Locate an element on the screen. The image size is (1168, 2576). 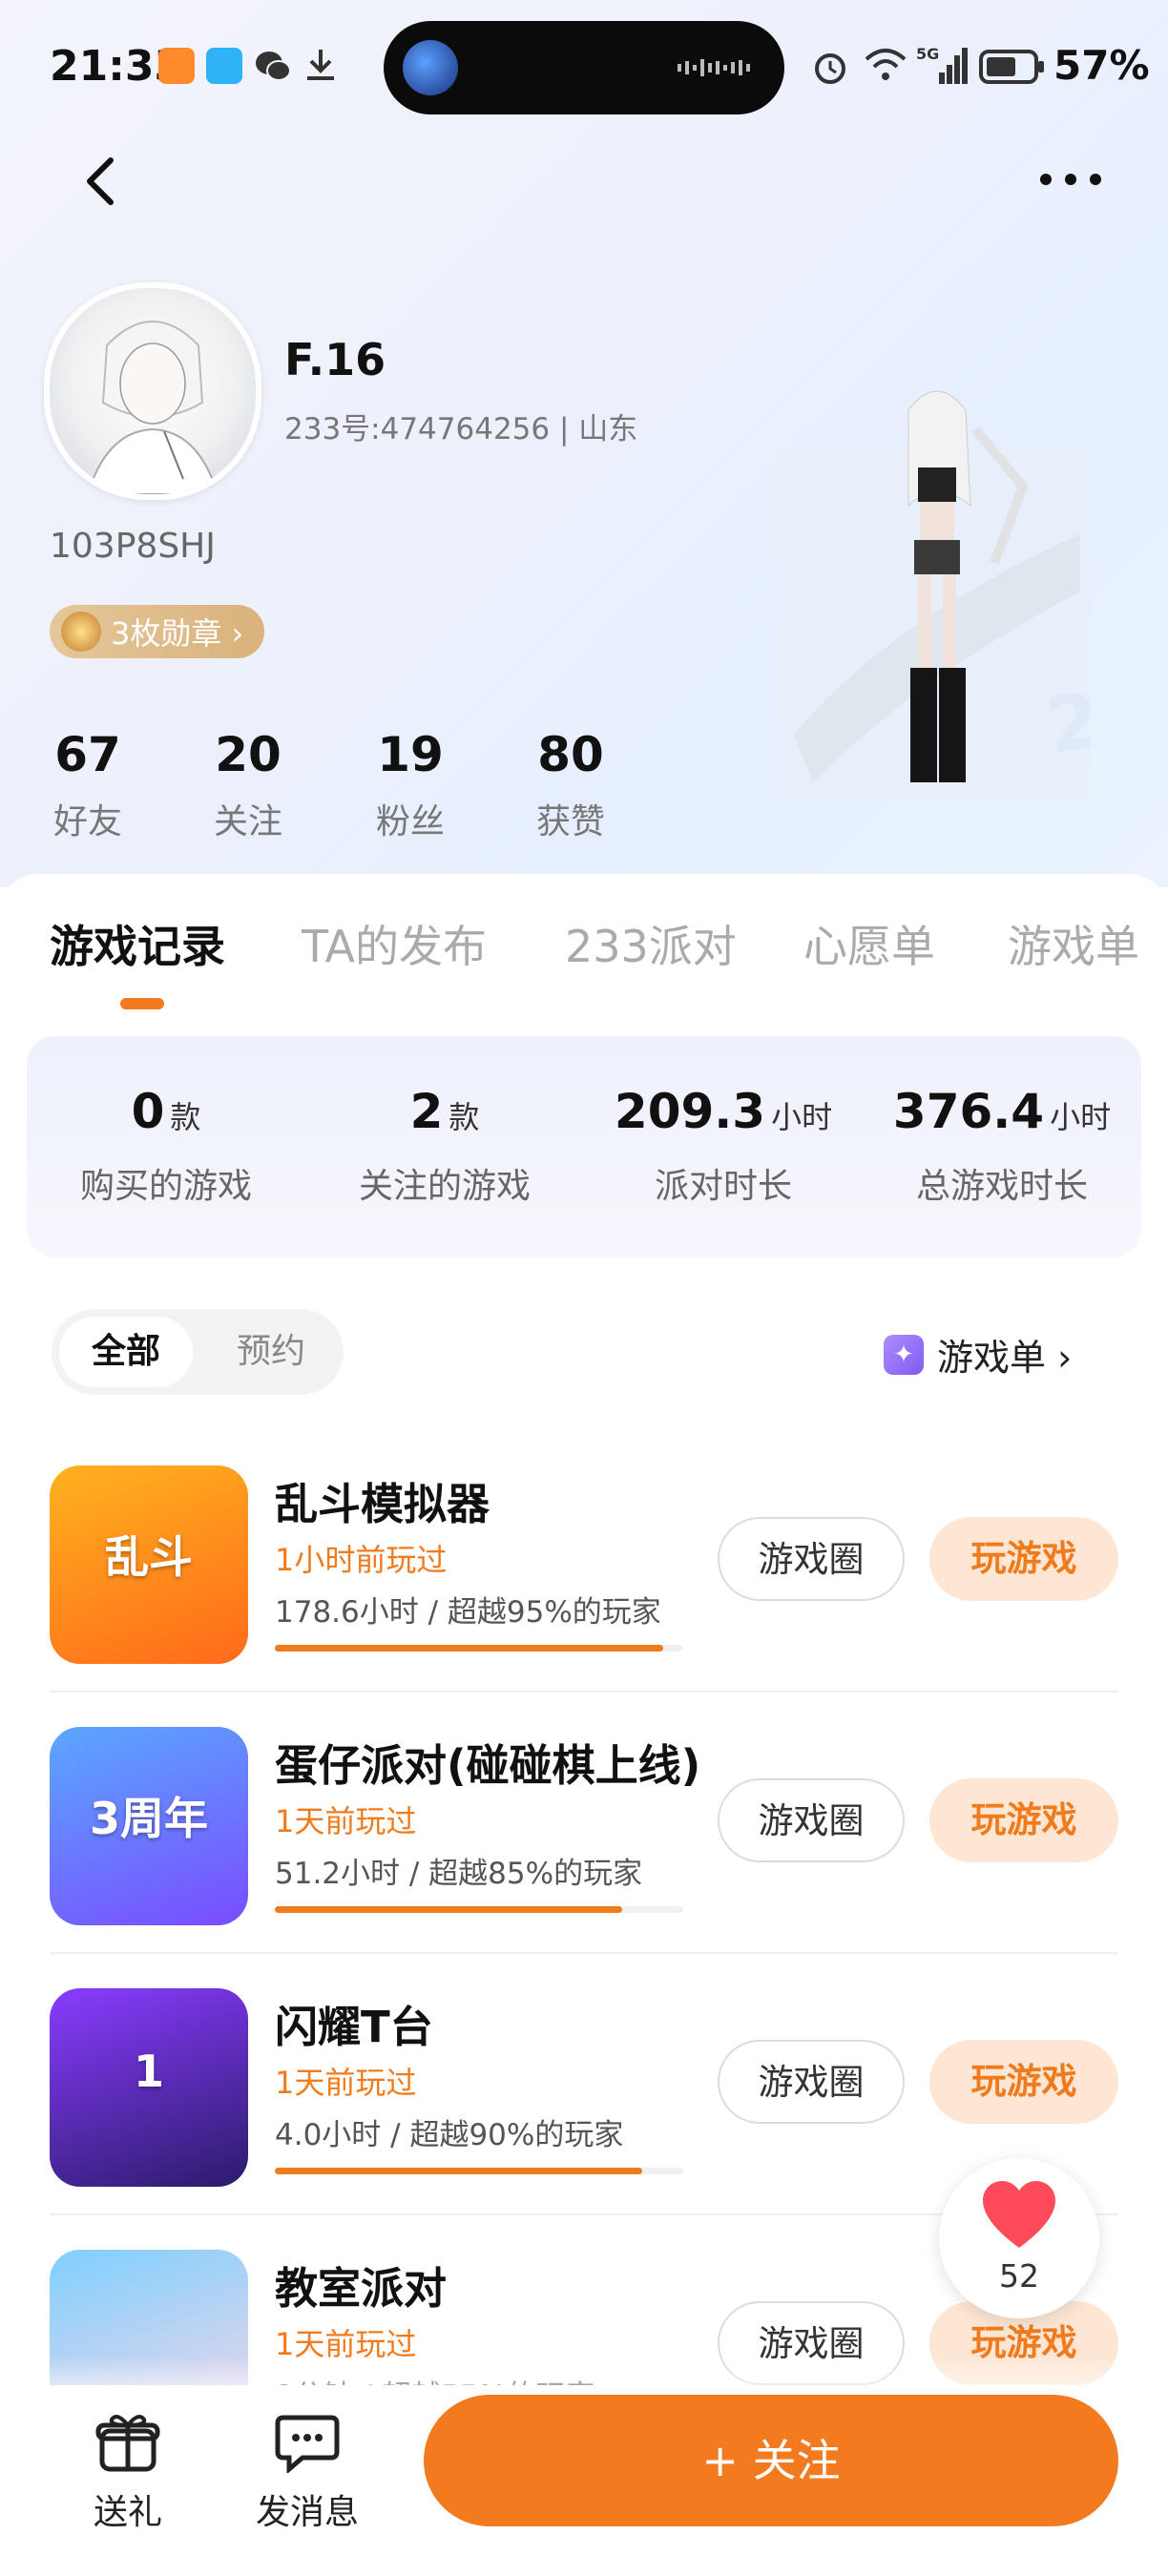
dynamic-island is located at coordinates (584, 67).